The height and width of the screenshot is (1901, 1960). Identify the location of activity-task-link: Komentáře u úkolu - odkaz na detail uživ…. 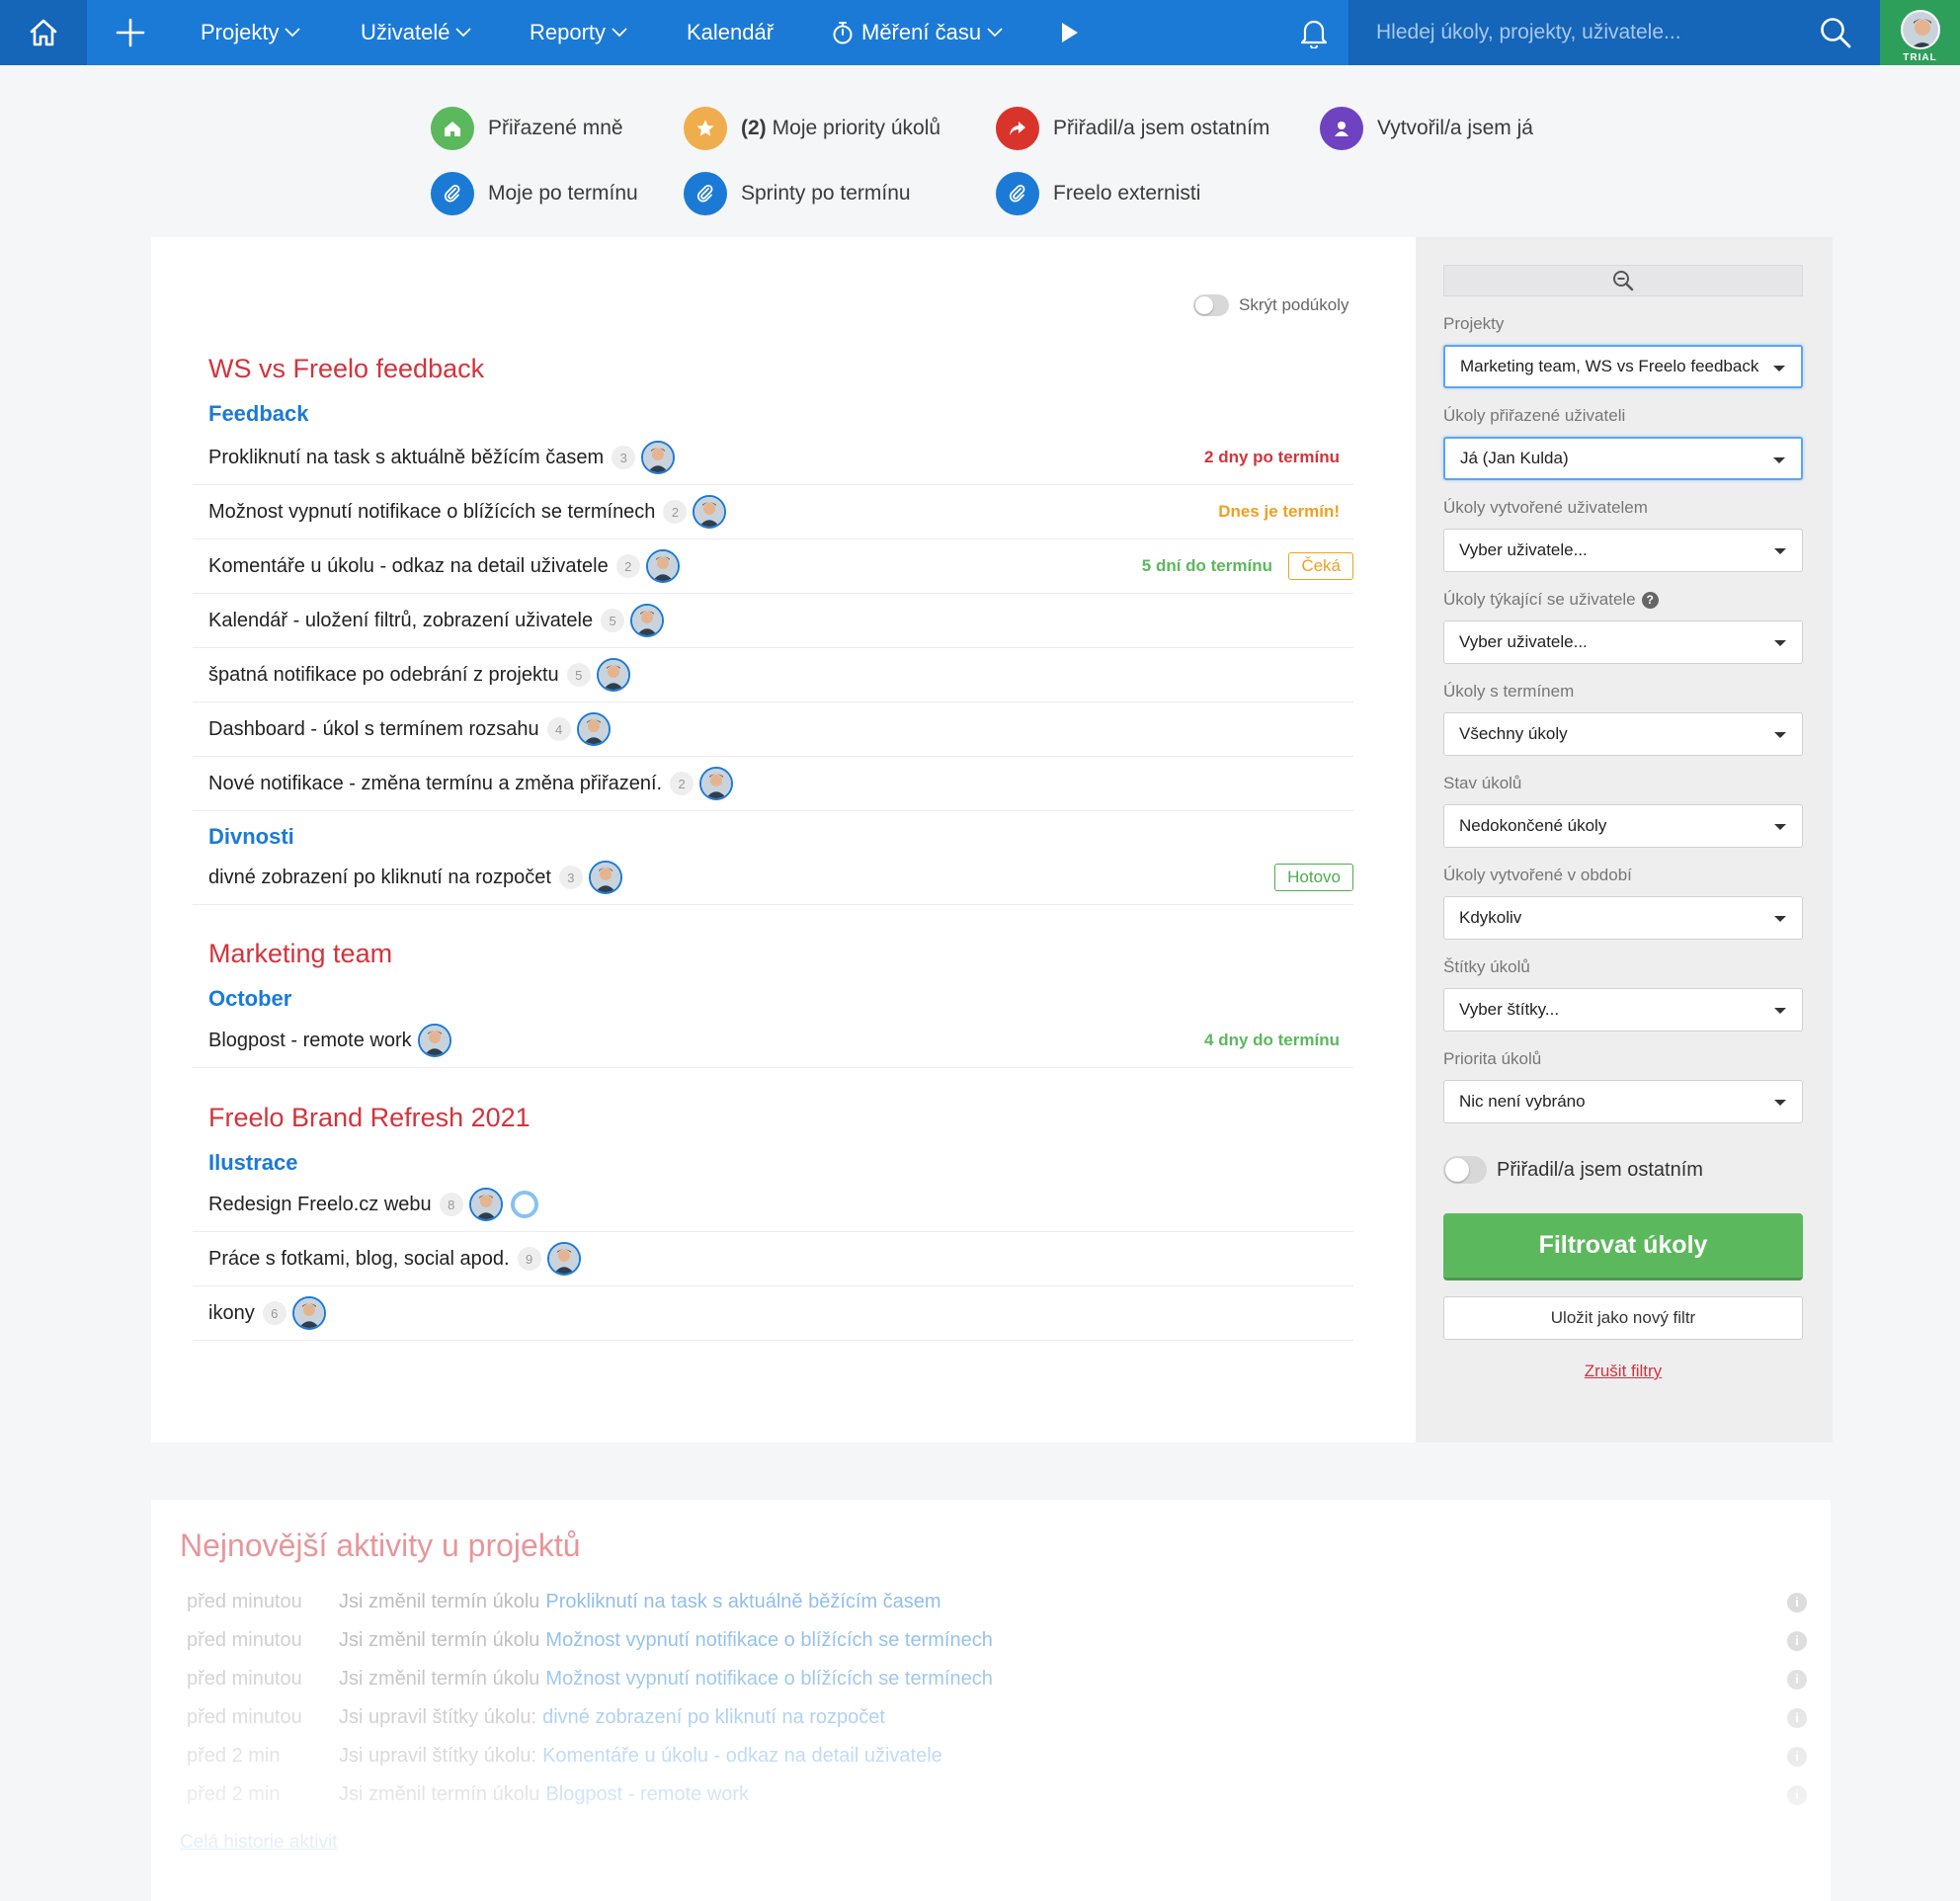
(742, 1756).